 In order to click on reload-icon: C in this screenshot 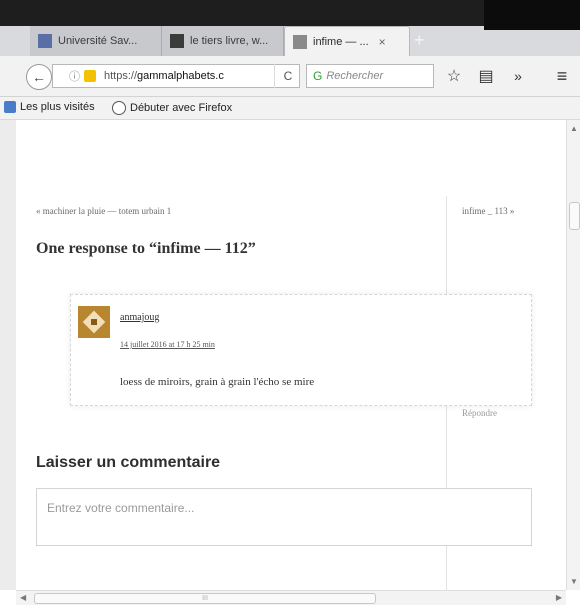, I will do `click(288, 76)`.